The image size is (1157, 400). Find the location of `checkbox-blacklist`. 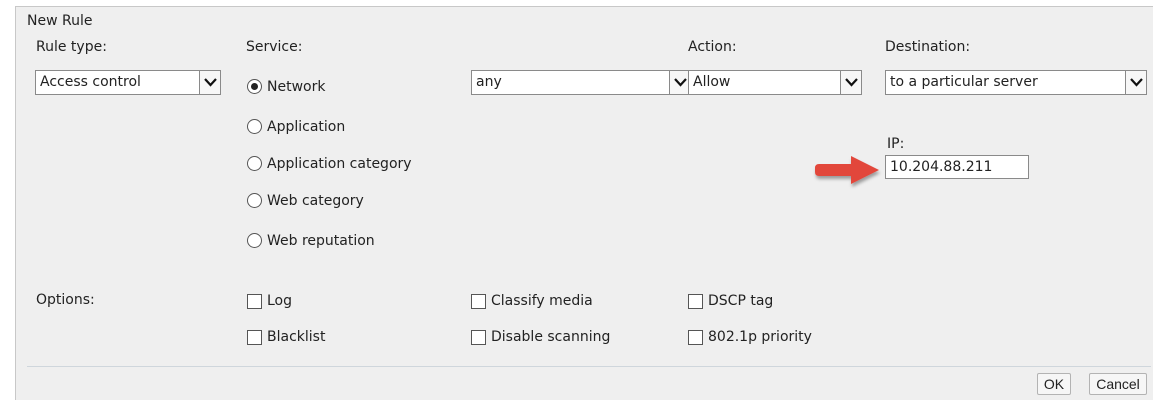

checkbox-blacklist is located at coordinates (254, 337).